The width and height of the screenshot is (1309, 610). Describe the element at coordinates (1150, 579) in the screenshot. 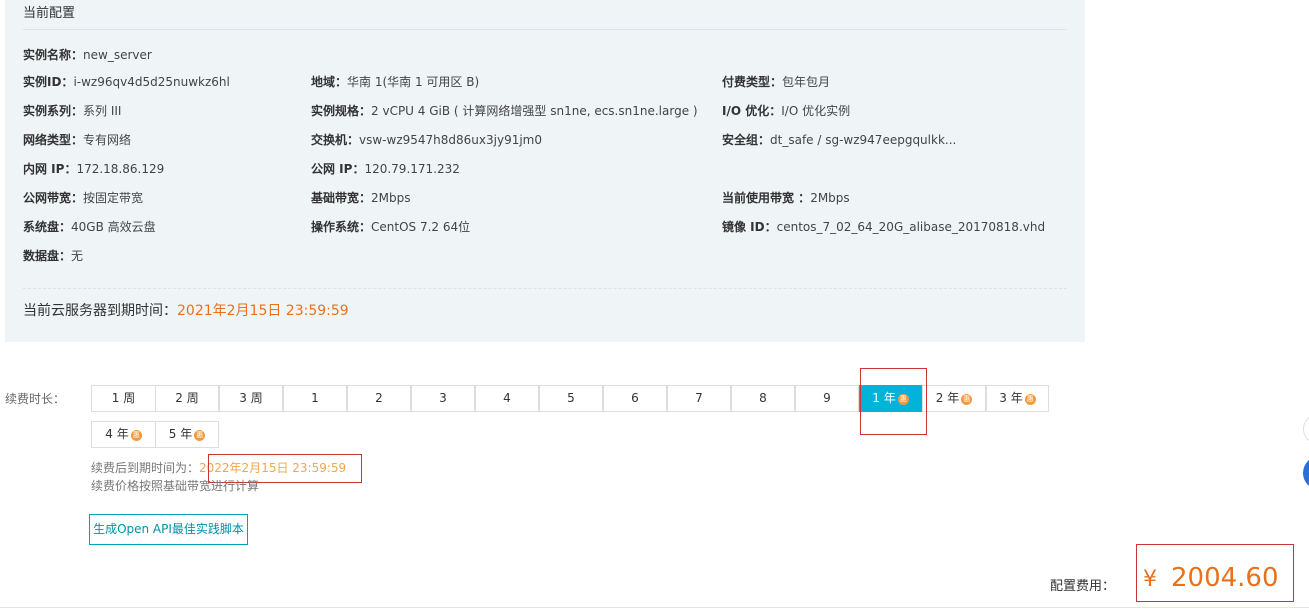

I see `currency-symbol: ¥` at that location.